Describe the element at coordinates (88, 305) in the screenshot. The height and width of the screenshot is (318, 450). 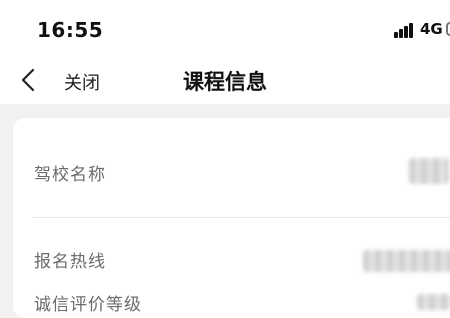
I see `info-row-label: 诚信评价等级` at that location.